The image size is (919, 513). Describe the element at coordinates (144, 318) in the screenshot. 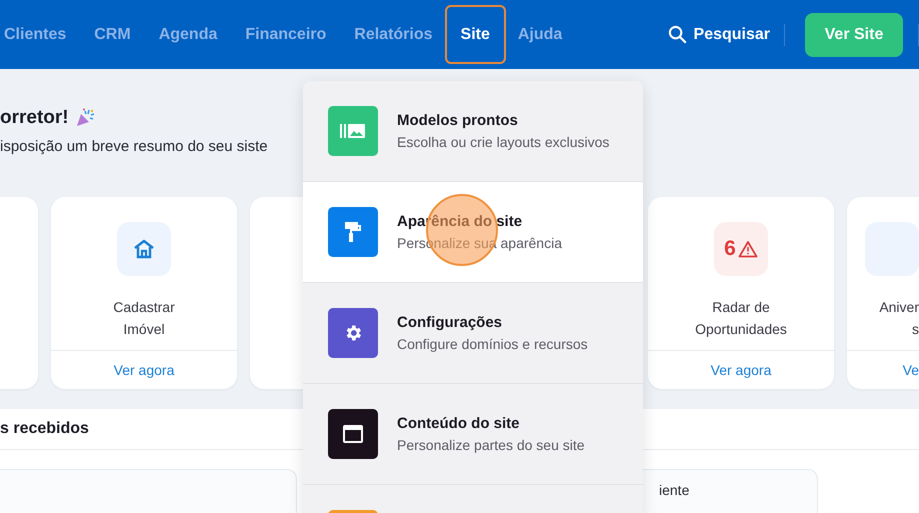

I see `card-label: Cadastrar Imóvel` at that location.